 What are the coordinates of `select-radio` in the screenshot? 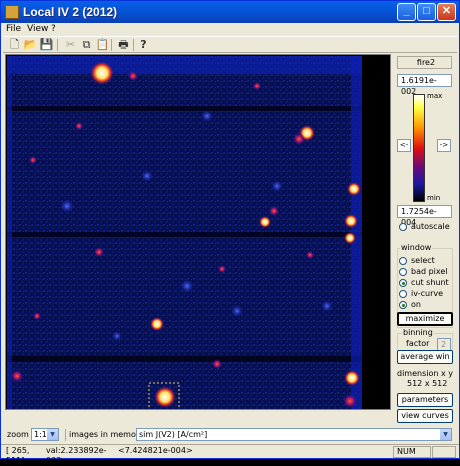 It's located at (403, 261).